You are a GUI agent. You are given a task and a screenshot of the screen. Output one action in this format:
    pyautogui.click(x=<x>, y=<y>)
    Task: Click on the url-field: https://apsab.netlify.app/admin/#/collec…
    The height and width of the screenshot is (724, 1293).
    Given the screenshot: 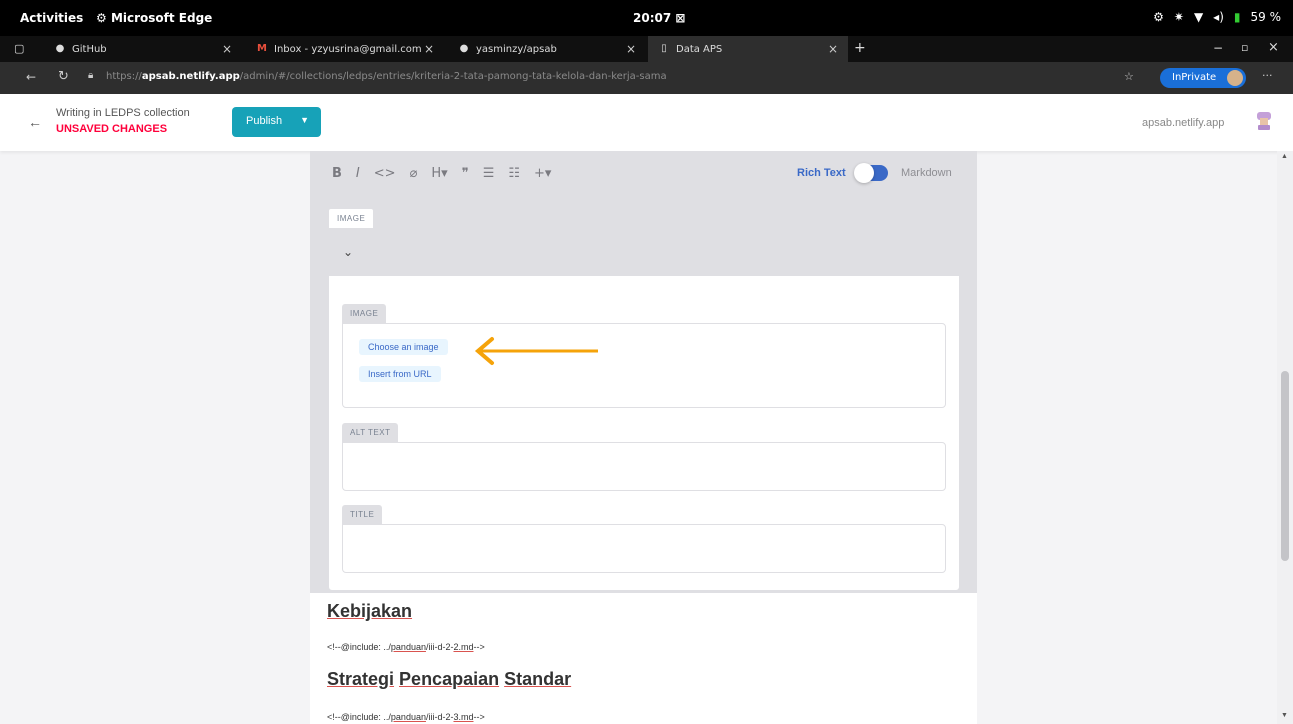 What is the action you would take?
    pyautogui.click(x=386, y=76)
    